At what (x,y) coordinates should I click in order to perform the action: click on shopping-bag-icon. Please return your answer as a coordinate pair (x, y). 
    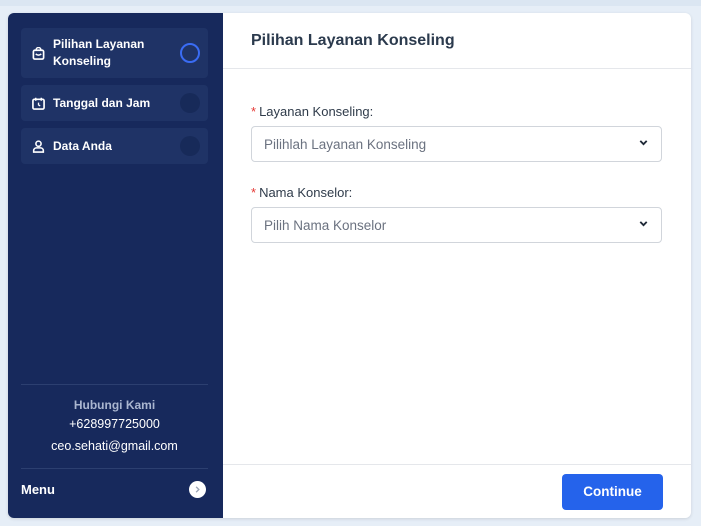
    Looking at the image, I should click on (38, 53).